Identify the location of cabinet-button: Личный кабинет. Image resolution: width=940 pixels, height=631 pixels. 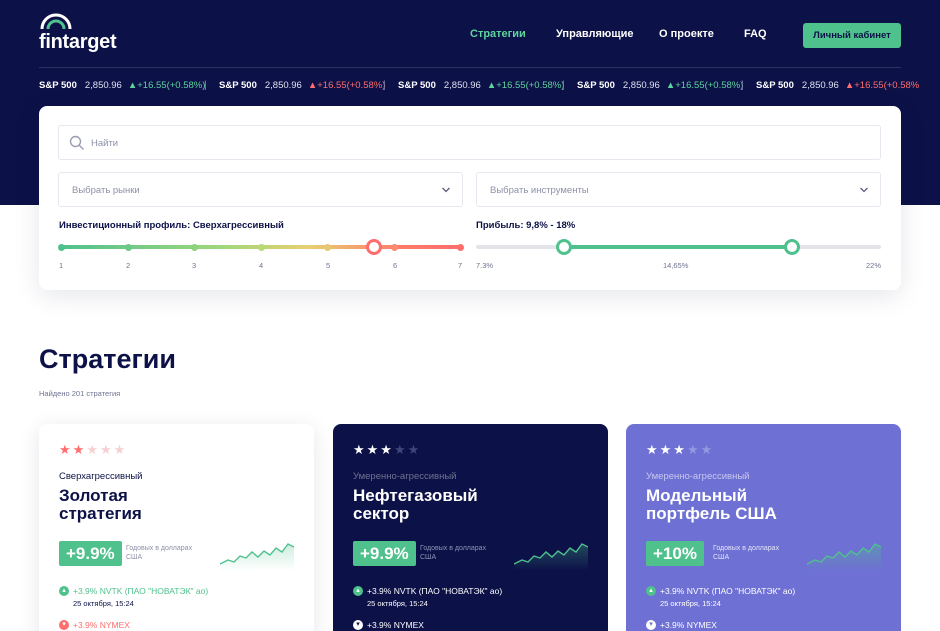
(852, 35).